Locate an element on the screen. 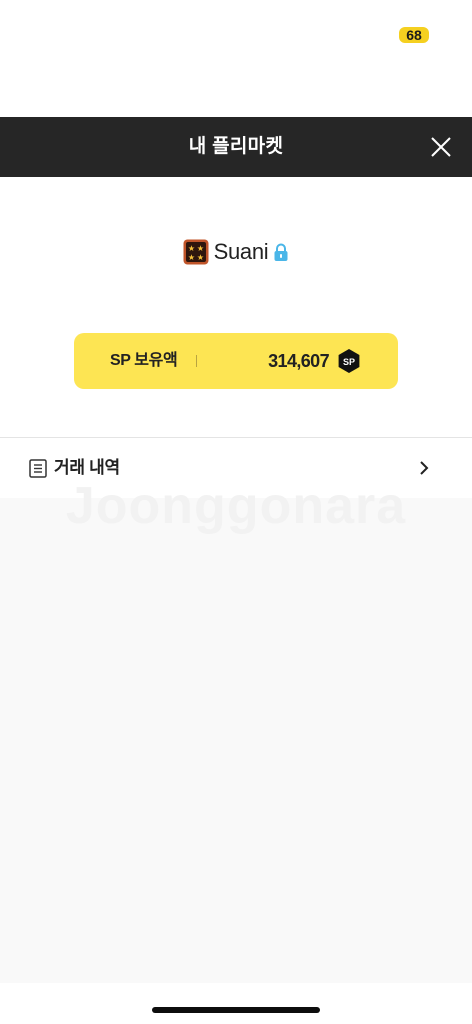 Image resolution: width=472 pixels, height=1024 pixels. close-icon is located at coordinates (441, 147).